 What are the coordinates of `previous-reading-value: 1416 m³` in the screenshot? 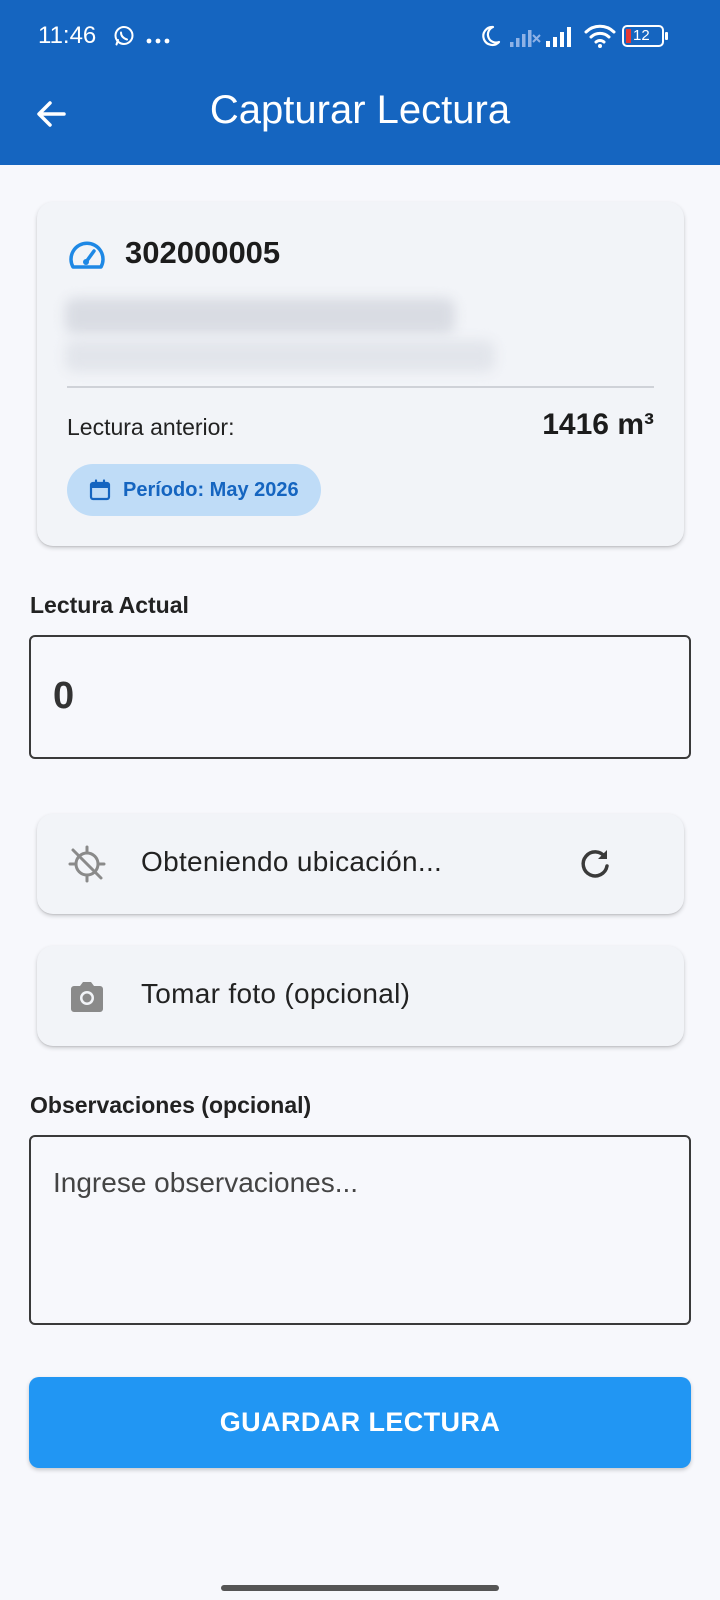 It's located at (598, 424).